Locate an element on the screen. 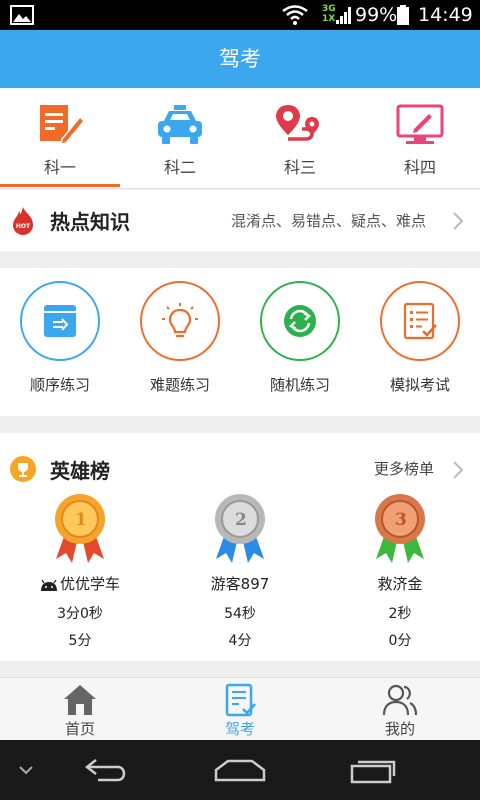 Image resolution: width=480 pixels, height=800 pixels. shuffle-icon is located at coordinates (300, 321).